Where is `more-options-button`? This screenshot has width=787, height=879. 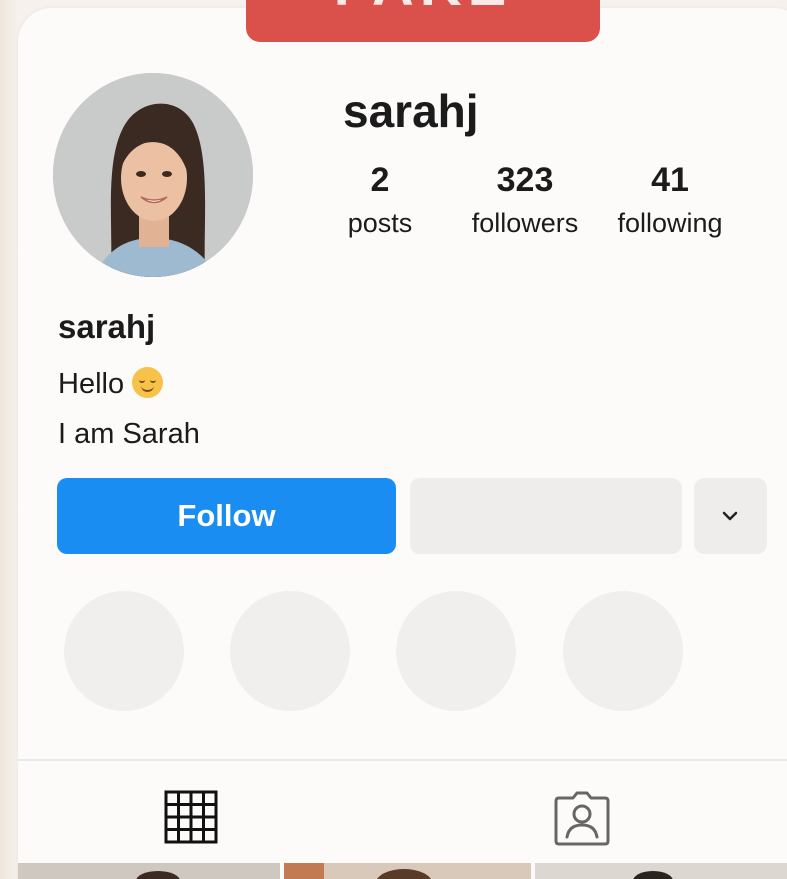
more-options-button is located at coordinates (730, 516).